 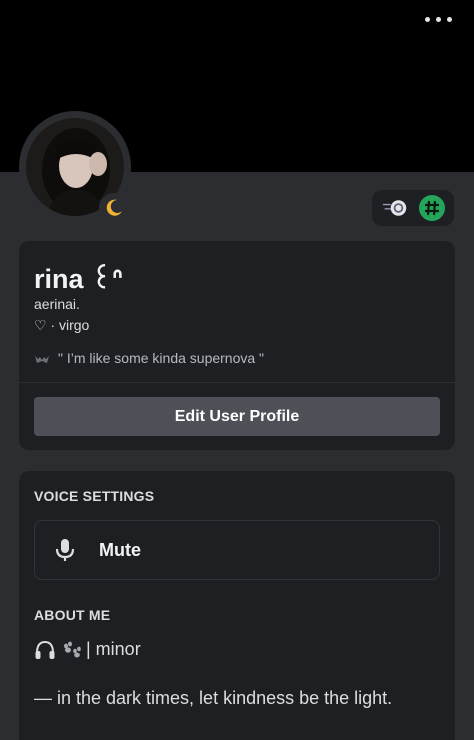 What do you see at coordinates (65, 550) in the screenshot?
I see `microphone-icon` at bounding box center [65, 550].